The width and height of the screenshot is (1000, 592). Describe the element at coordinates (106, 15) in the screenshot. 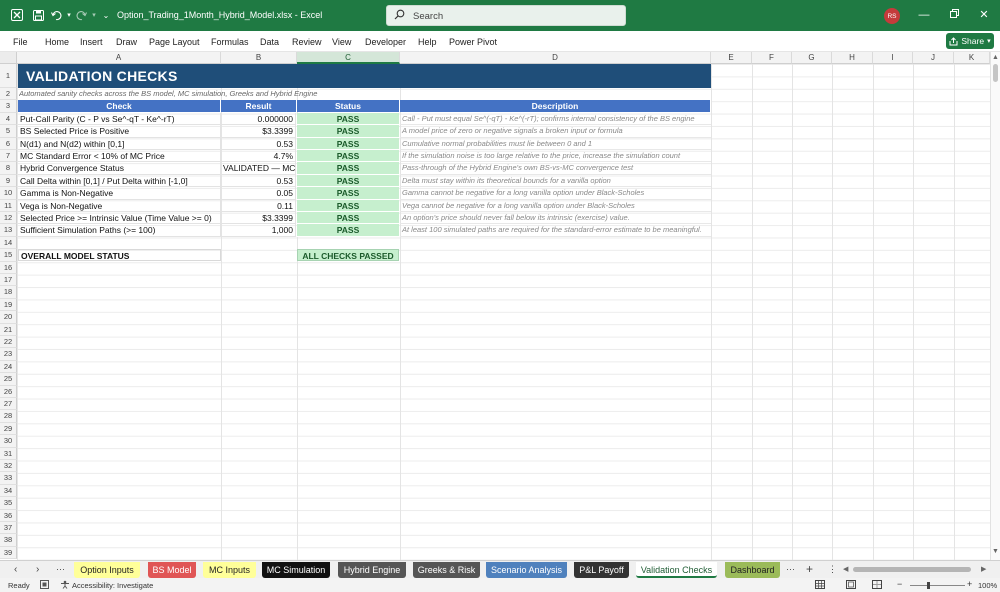

I see `customize-toolbar-icon: ⌄` at that location.